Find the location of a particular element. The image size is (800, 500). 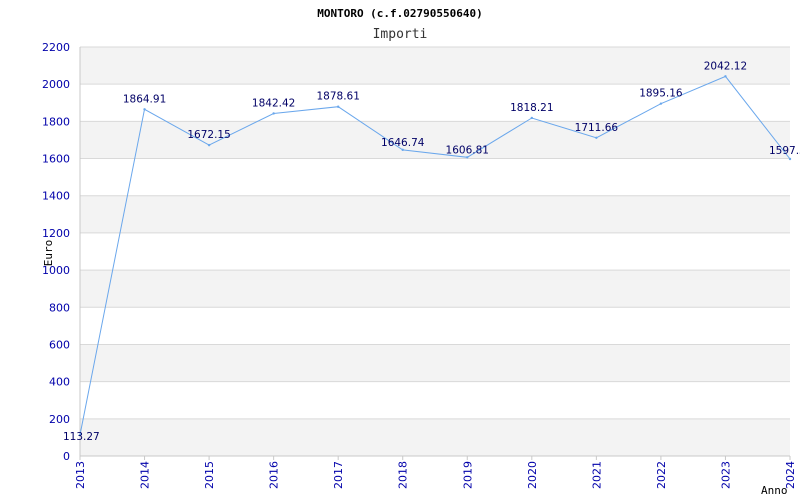

x-tick-label: 2016 is located at coordinates (274, 475).